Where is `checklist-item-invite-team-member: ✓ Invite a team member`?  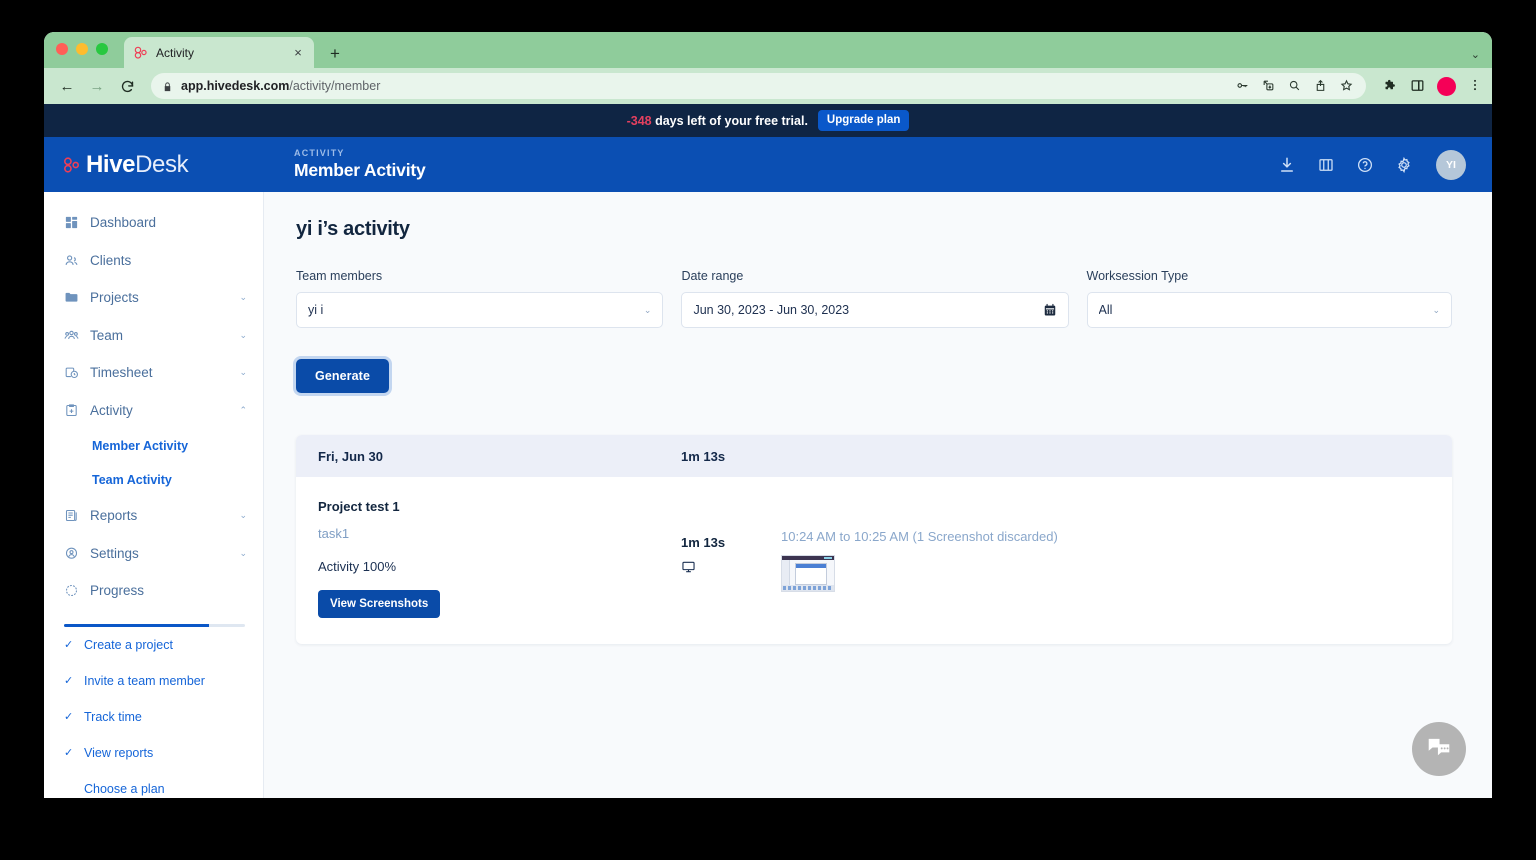
checklist-item-invite-team-member: ✓ Invite a team member is located at coordinates (153, 681).